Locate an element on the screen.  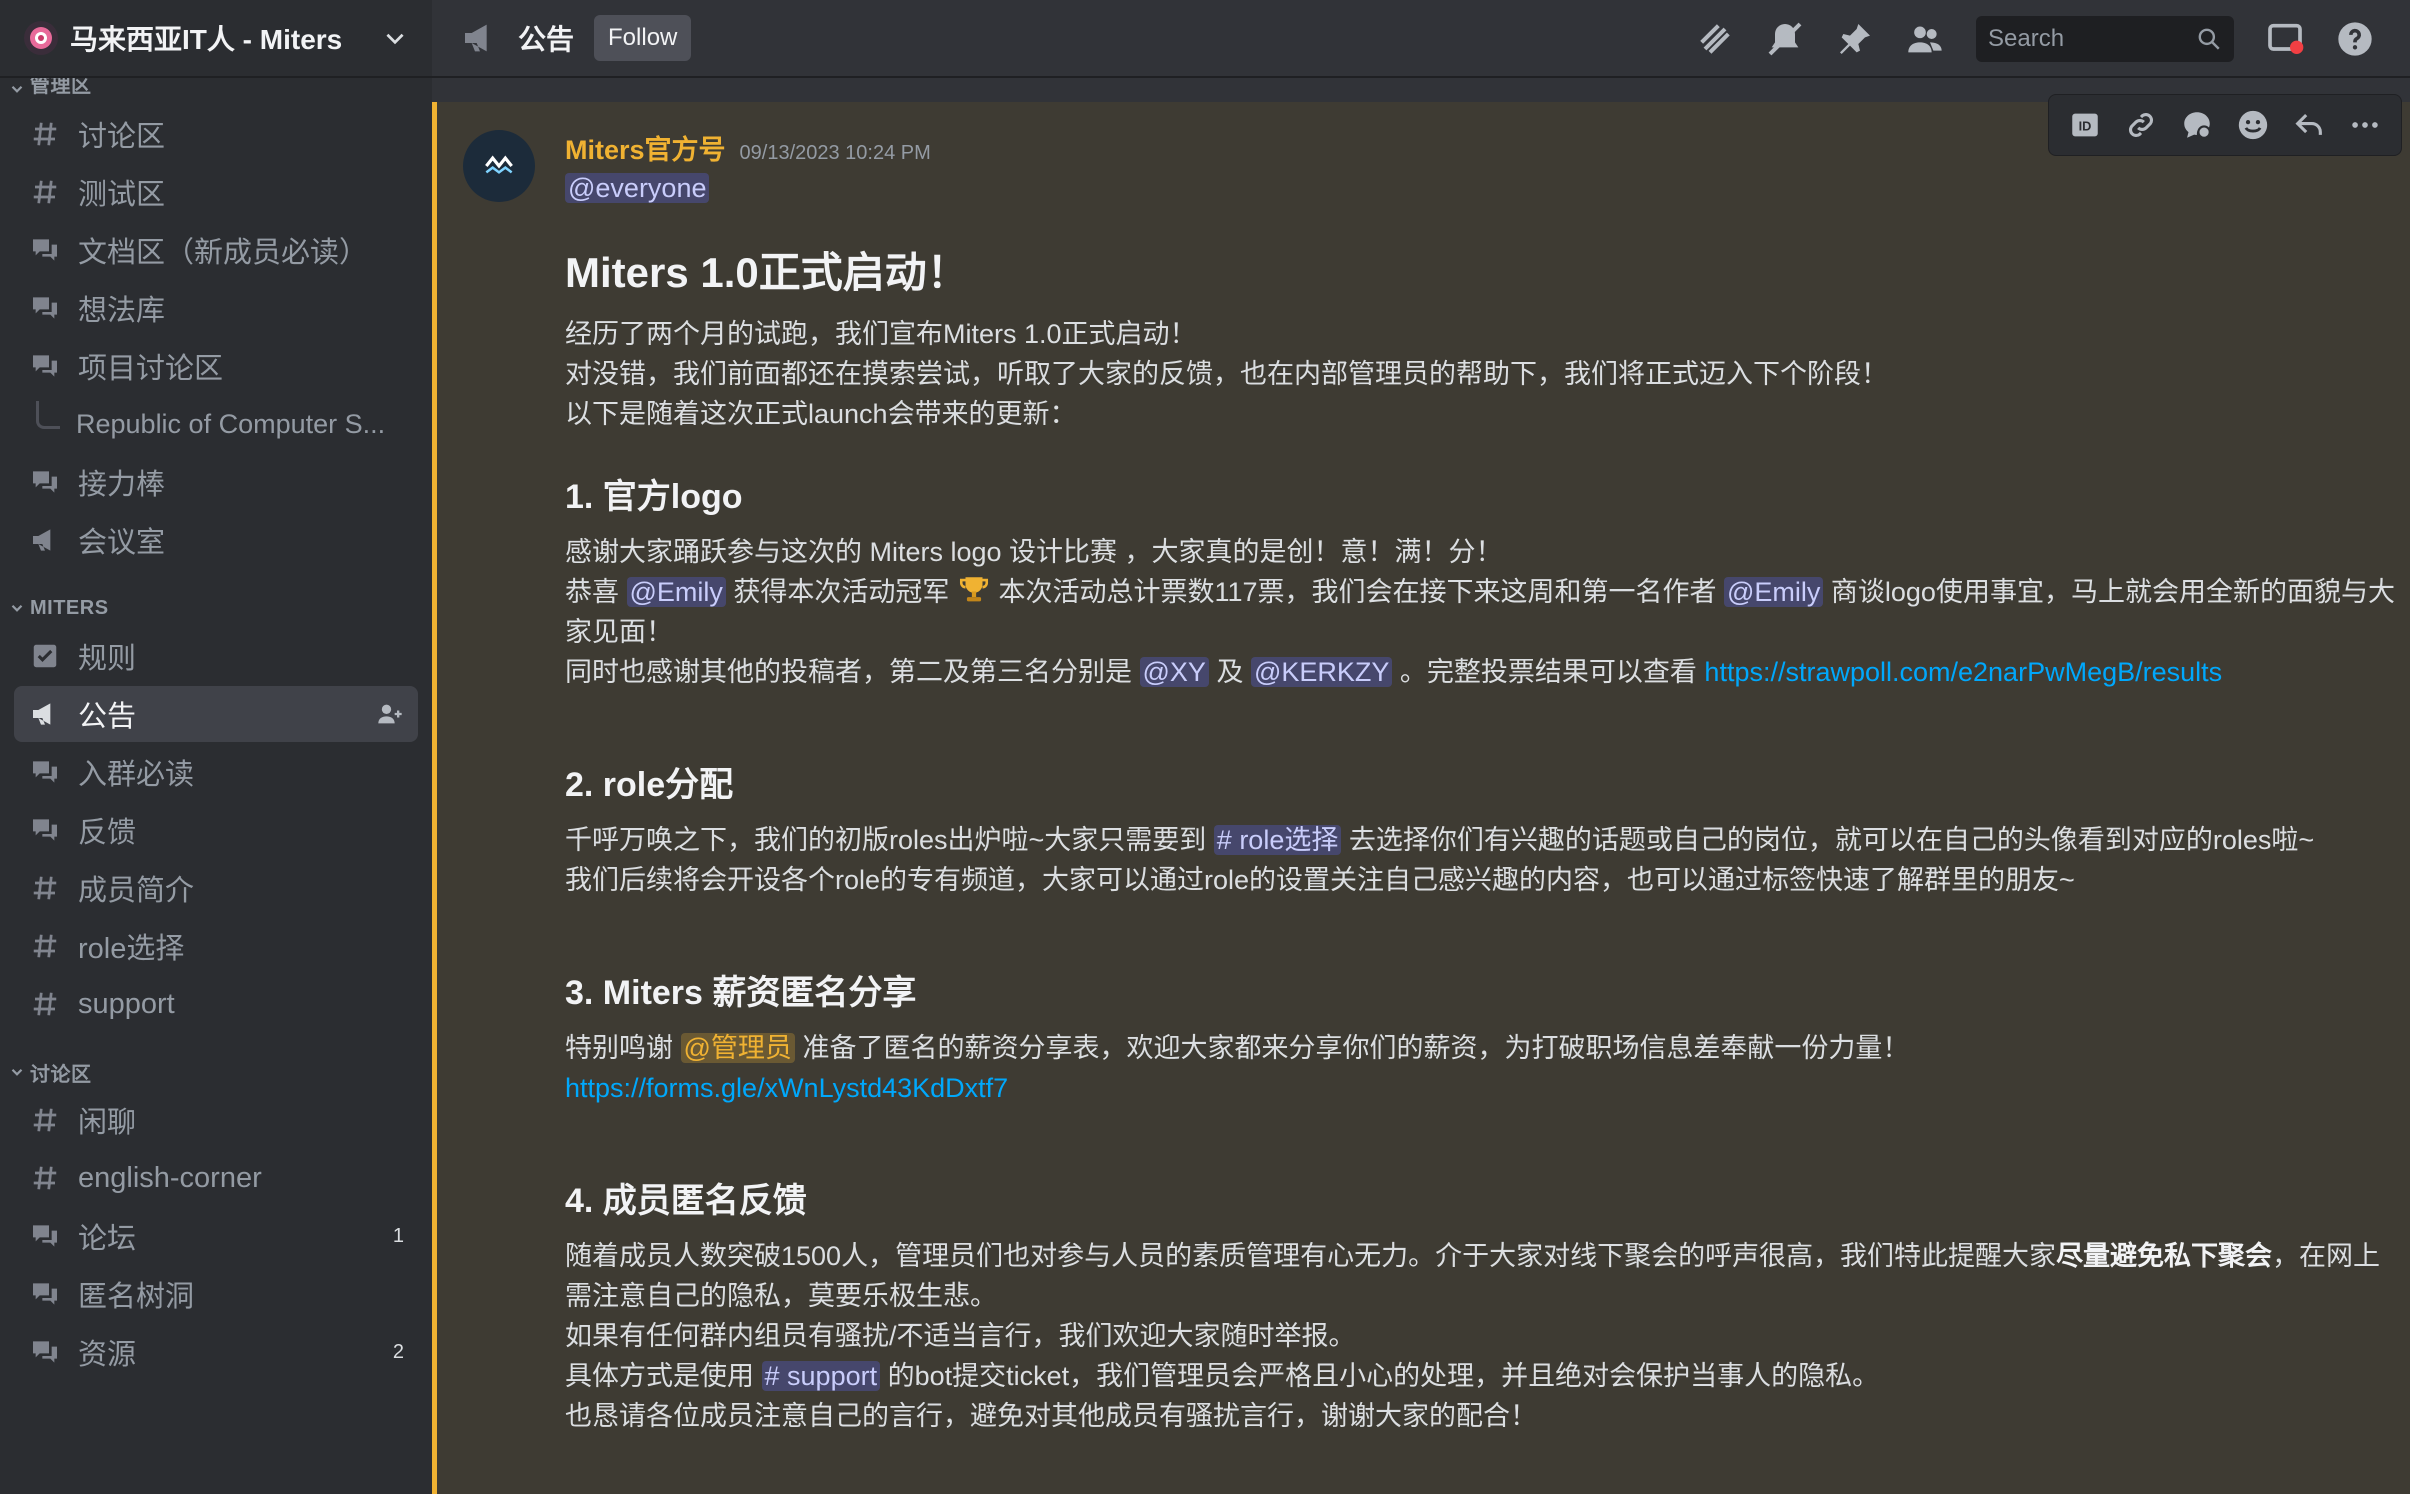
channel-item: support is located at coordinates (216, 1004).